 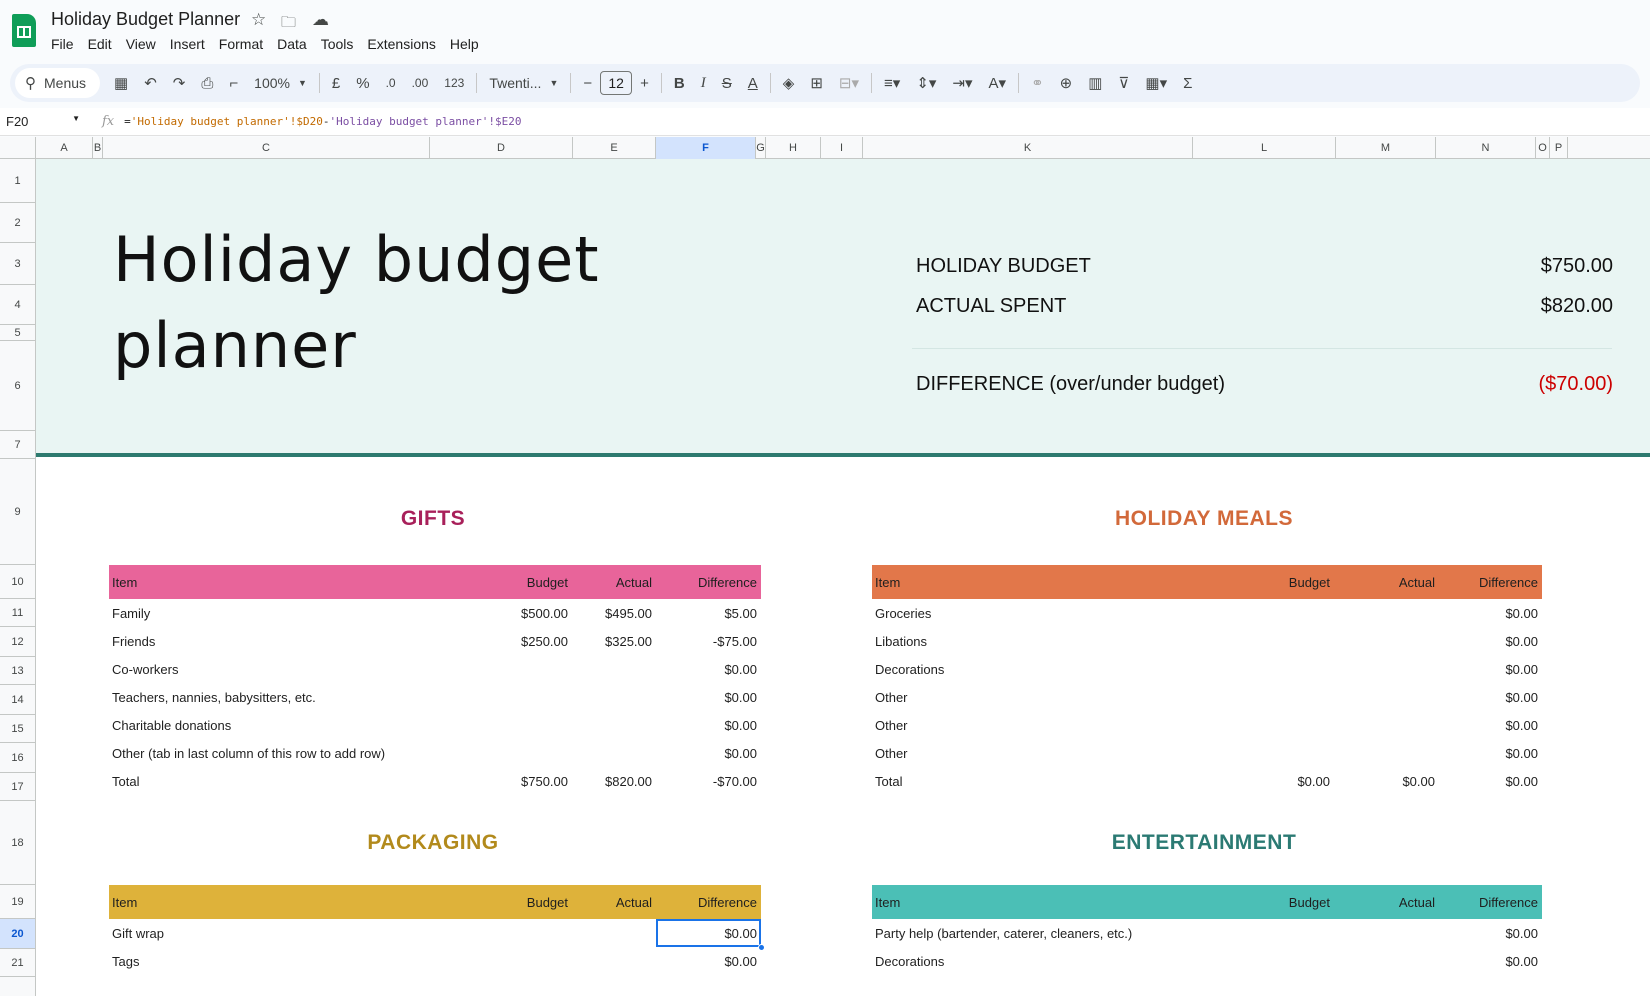 I want to click on row-header: 19, so click(x=17, y=902).